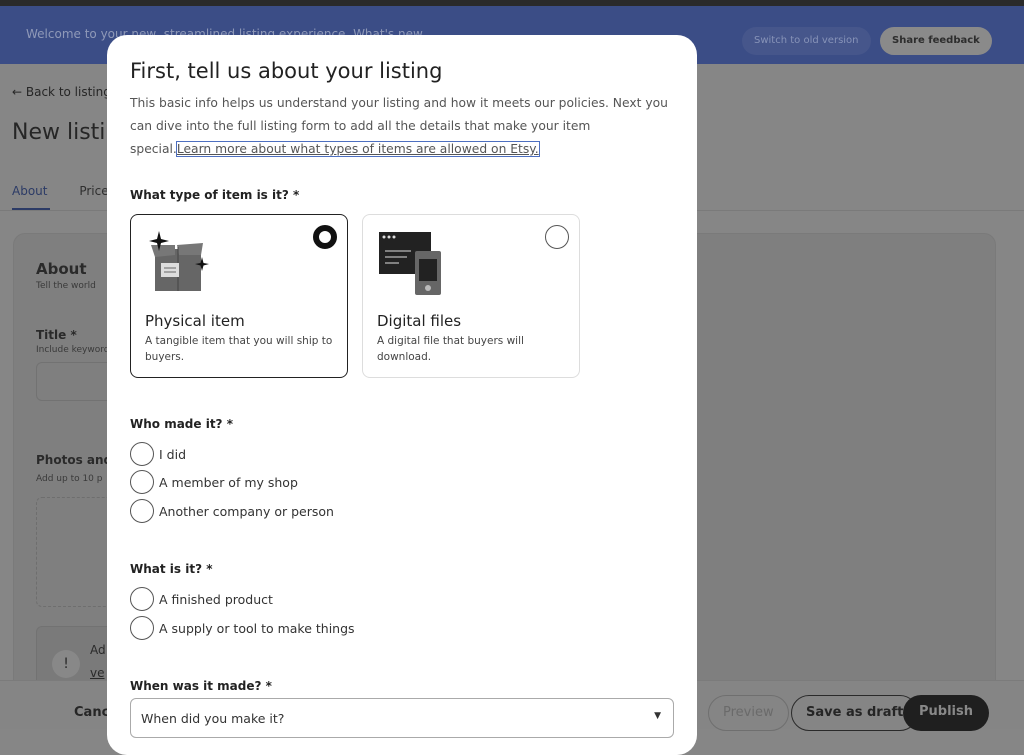 The height and width of the screenshot is (755, 1024). What do you see at coordinates (246, 511) in the screenshot?
I see `option-label: Another company or person` at bounding box center [246, 511].